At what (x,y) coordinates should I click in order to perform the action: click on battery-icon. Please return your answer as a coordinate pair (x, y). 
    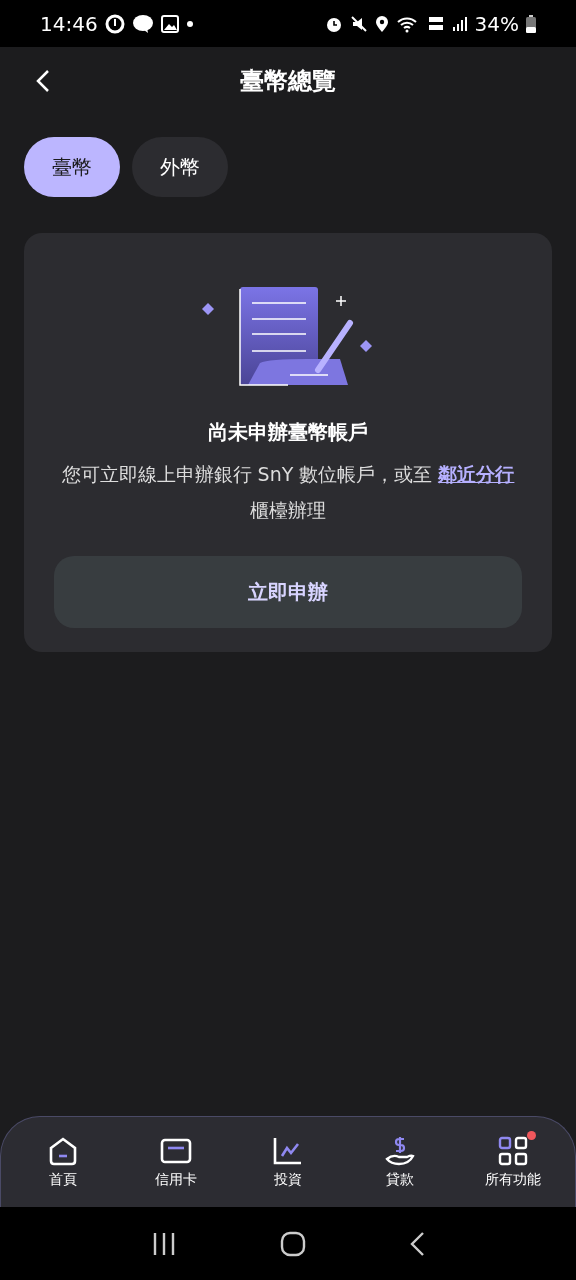
    Looking at the image, I should click on (531, 23).